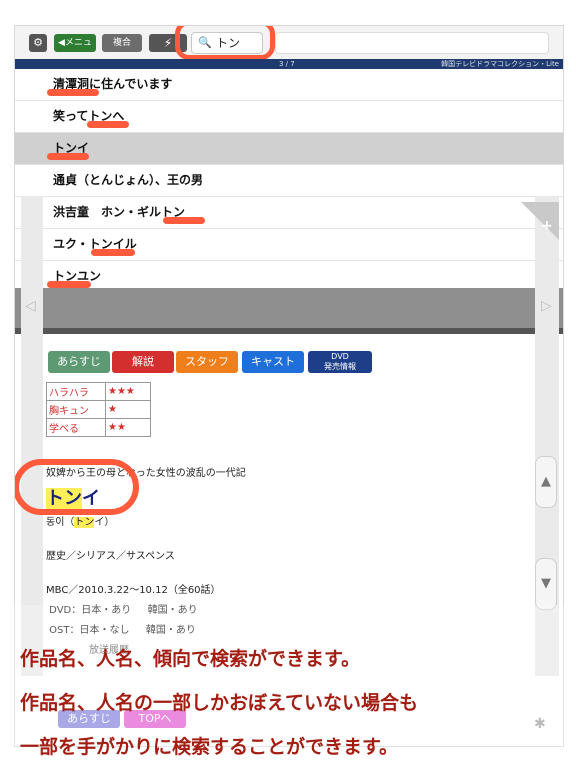 This screenshot has height=768, width=576. What do you see at coordinates (289, 245) in the screenshot?
I see `result-row: ユク・トンイル` at bounding box center [289, 245].